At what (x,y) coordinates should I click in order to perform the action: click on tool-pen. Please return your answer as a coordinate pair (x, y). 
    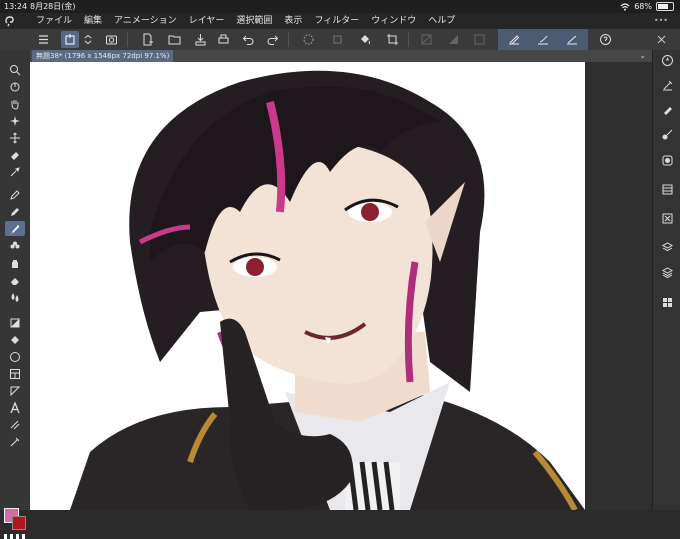
    Looking at the image, I should click on (15, 194).